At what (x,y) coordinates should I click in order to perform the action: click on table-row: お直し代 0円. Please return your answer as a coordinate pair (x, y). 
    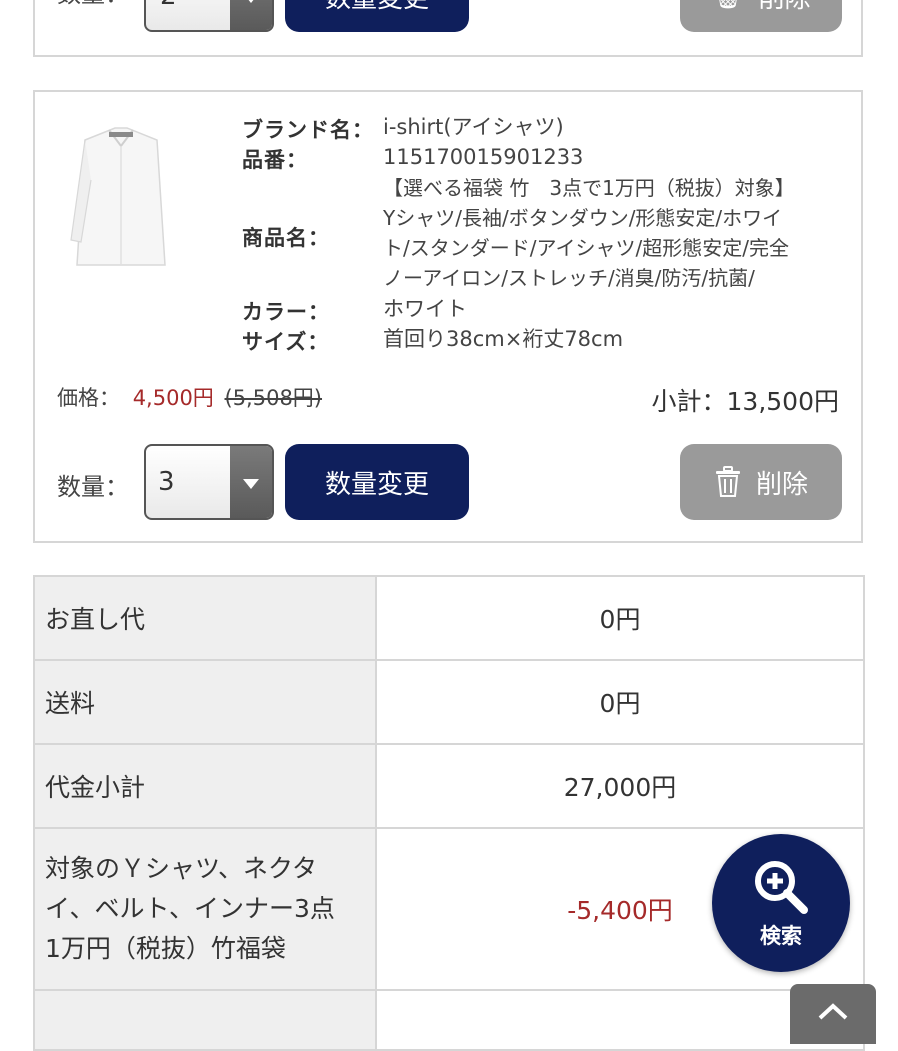
    Looking at the image, I should click on (449, 618).